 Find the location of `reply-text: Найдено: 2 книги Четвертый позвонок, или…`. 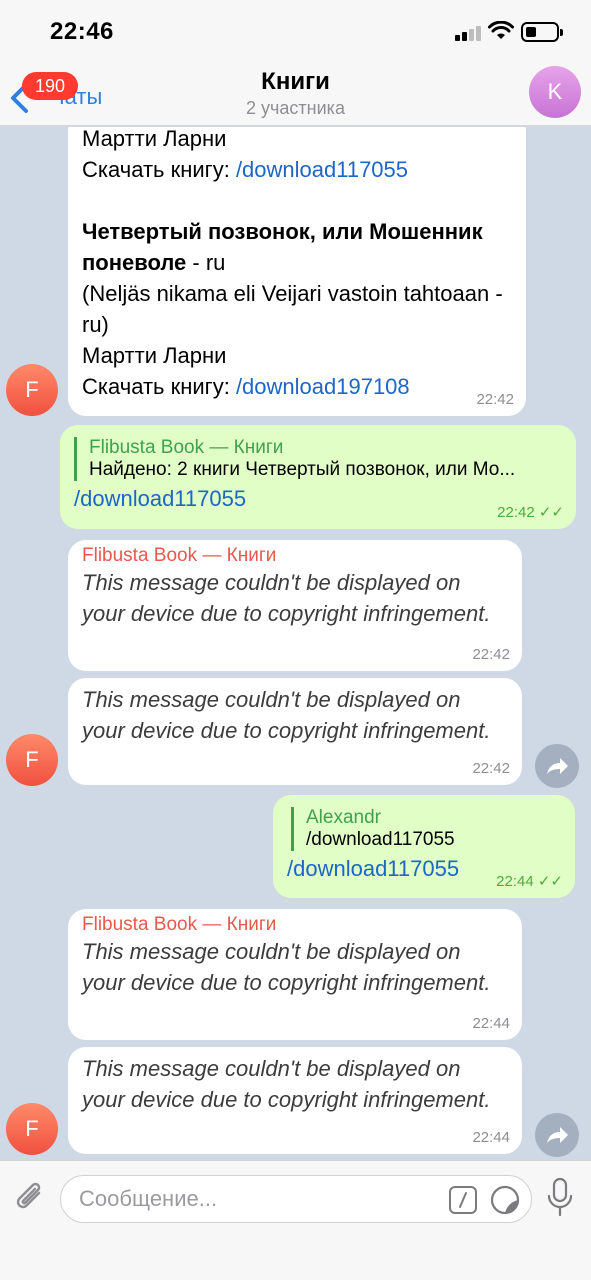

reply-text: Найдено: 2 книги Четвертый позвонок, или… is located at coordinates (302, 469).